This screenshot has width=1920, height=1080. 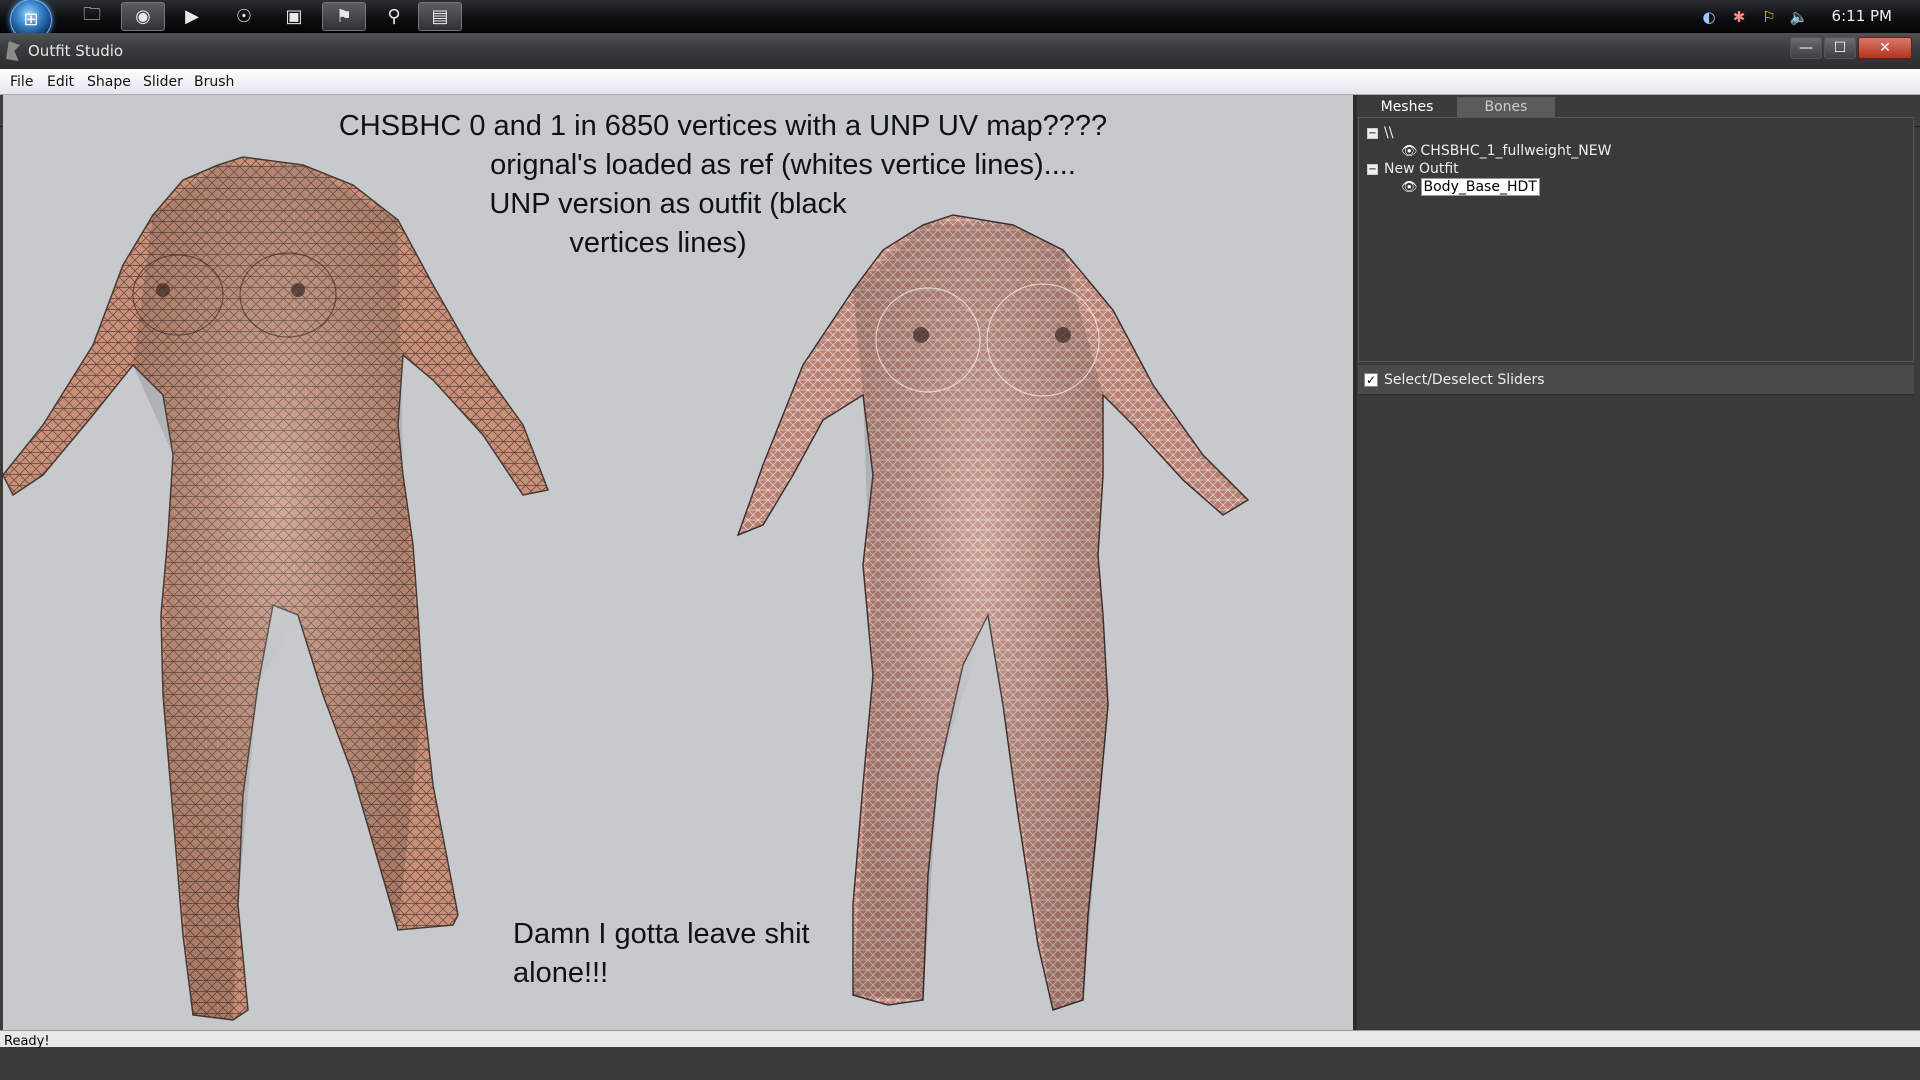 What do you see at coordinates (31, 20) in the screenshot?
I see `start-button: ⊞` at bounding box center [31, 20].